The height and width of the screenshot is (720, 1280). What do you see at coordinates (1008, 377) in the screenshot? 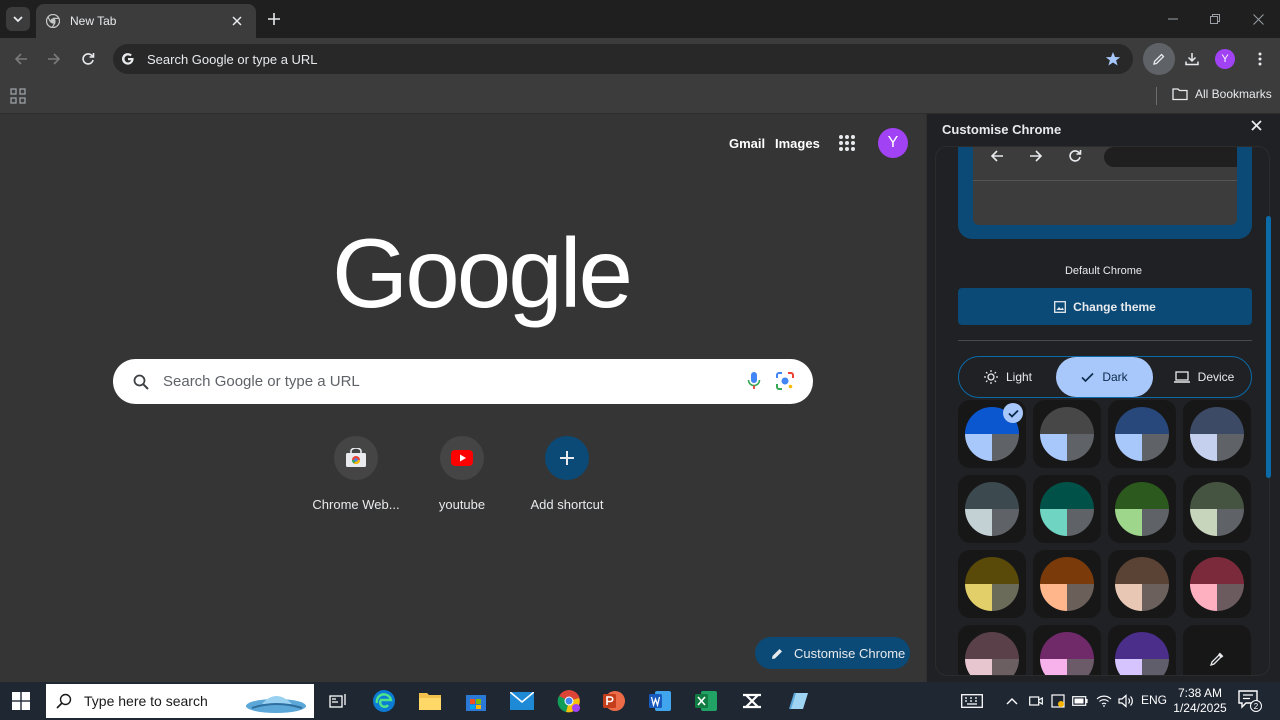
I see `mode-light-button: Light` at bounding box center [1008, 377].